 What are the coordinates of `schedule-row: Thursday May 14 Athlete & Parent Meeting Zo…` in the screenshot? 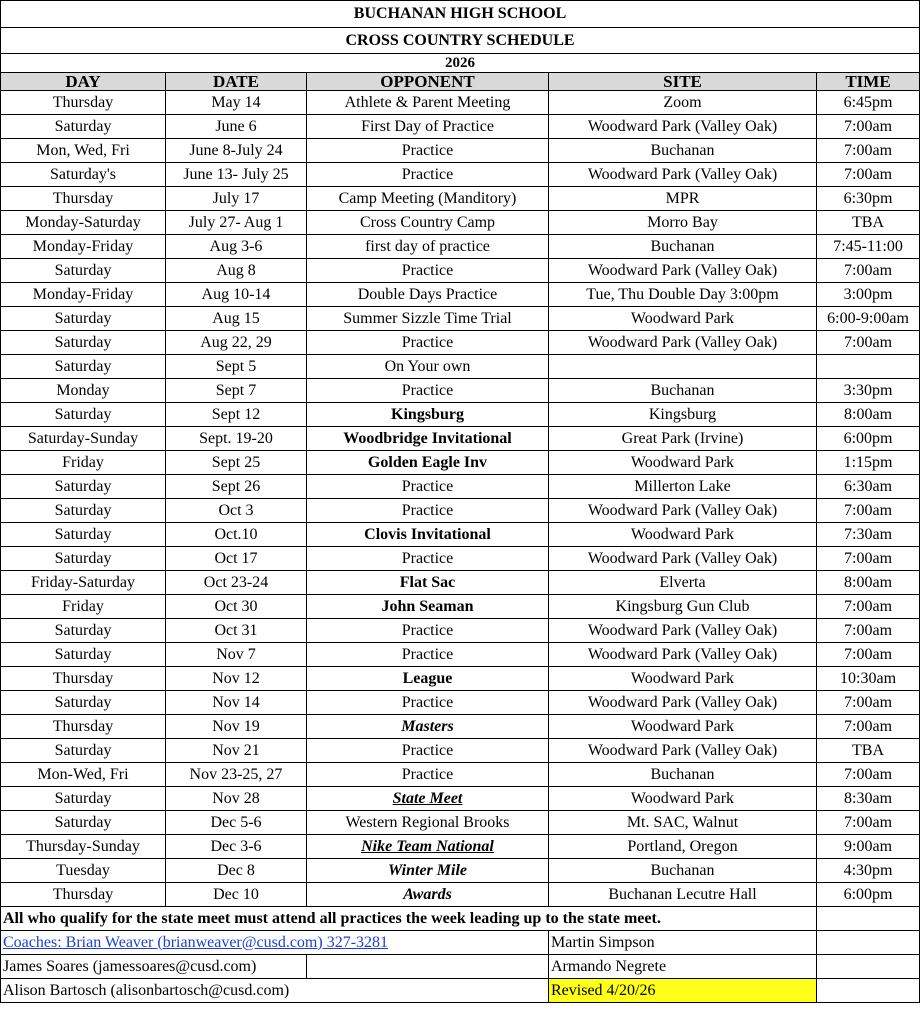 It's located at (460, 102).